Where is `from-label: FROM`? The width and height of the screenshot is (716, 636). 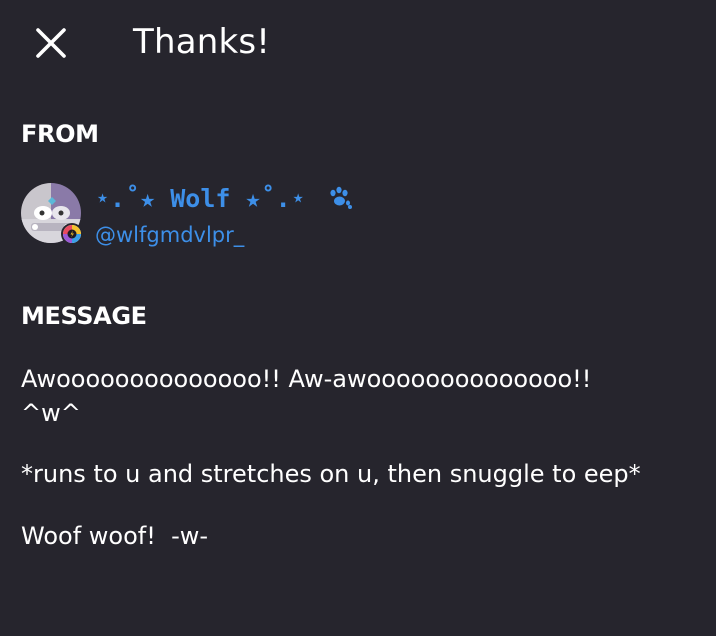
from-label: FROM is located at coordinates (60, 134).